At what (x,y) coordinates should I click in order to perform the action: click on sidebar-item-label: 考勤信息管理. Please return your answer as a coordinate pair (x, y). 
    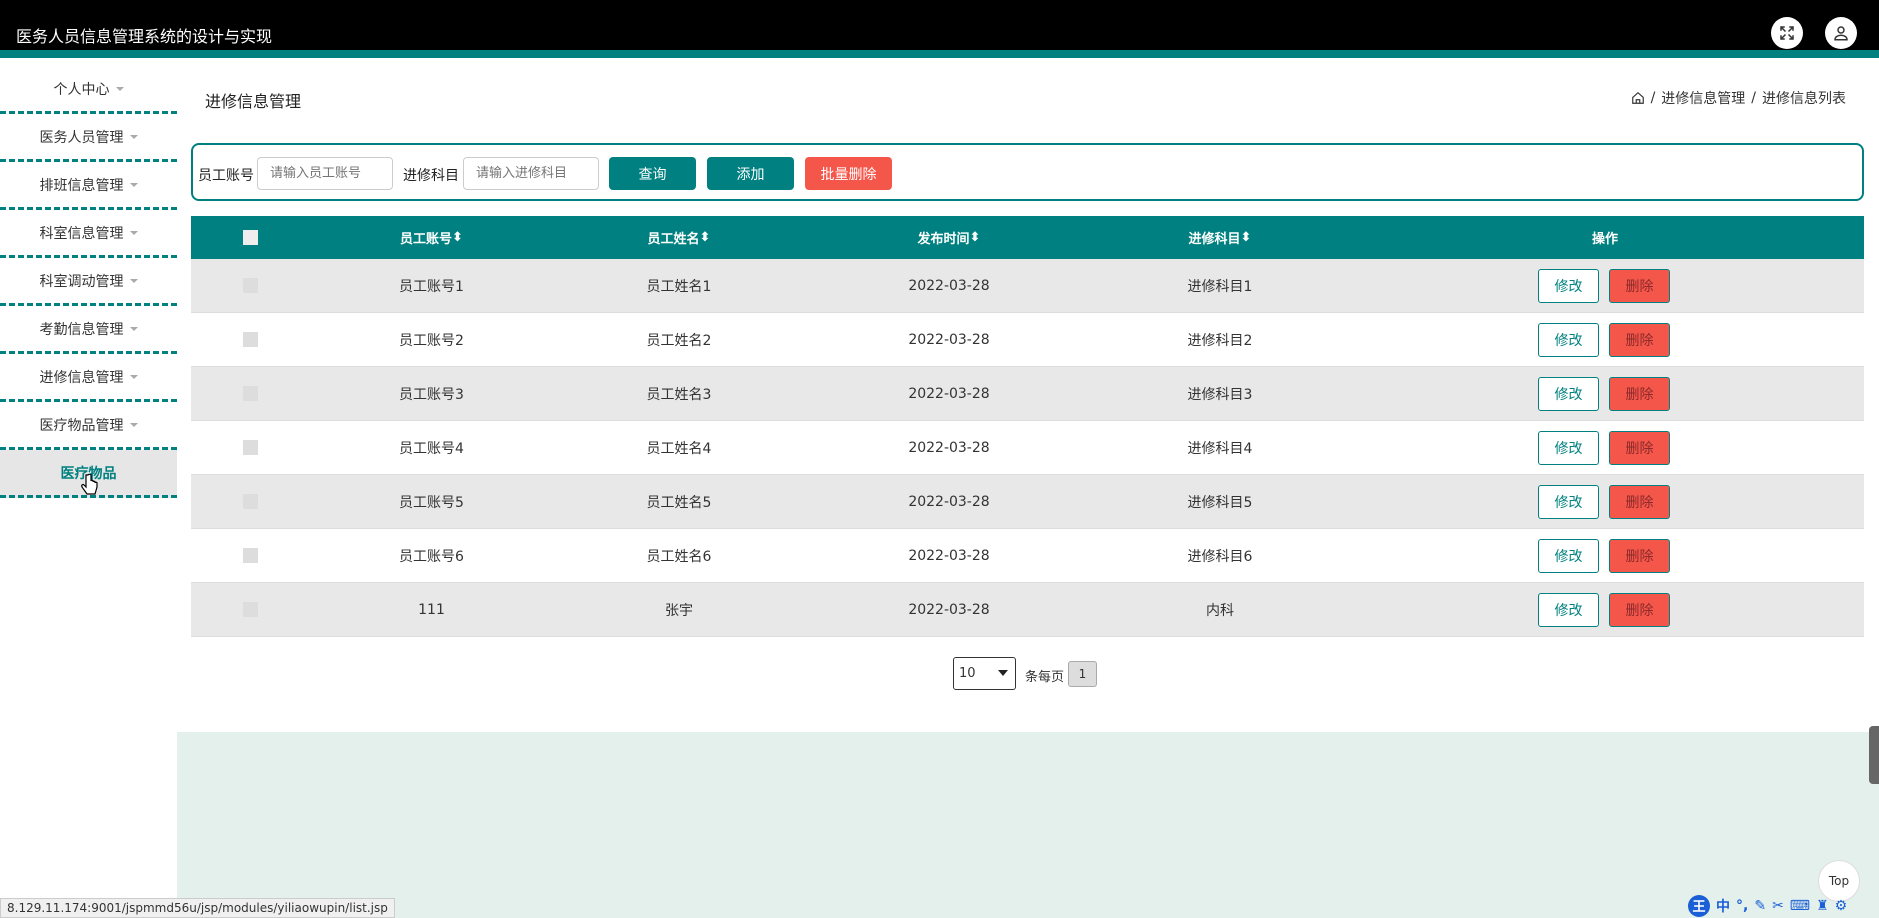
    Looking at the image, I should click on (81, 329).